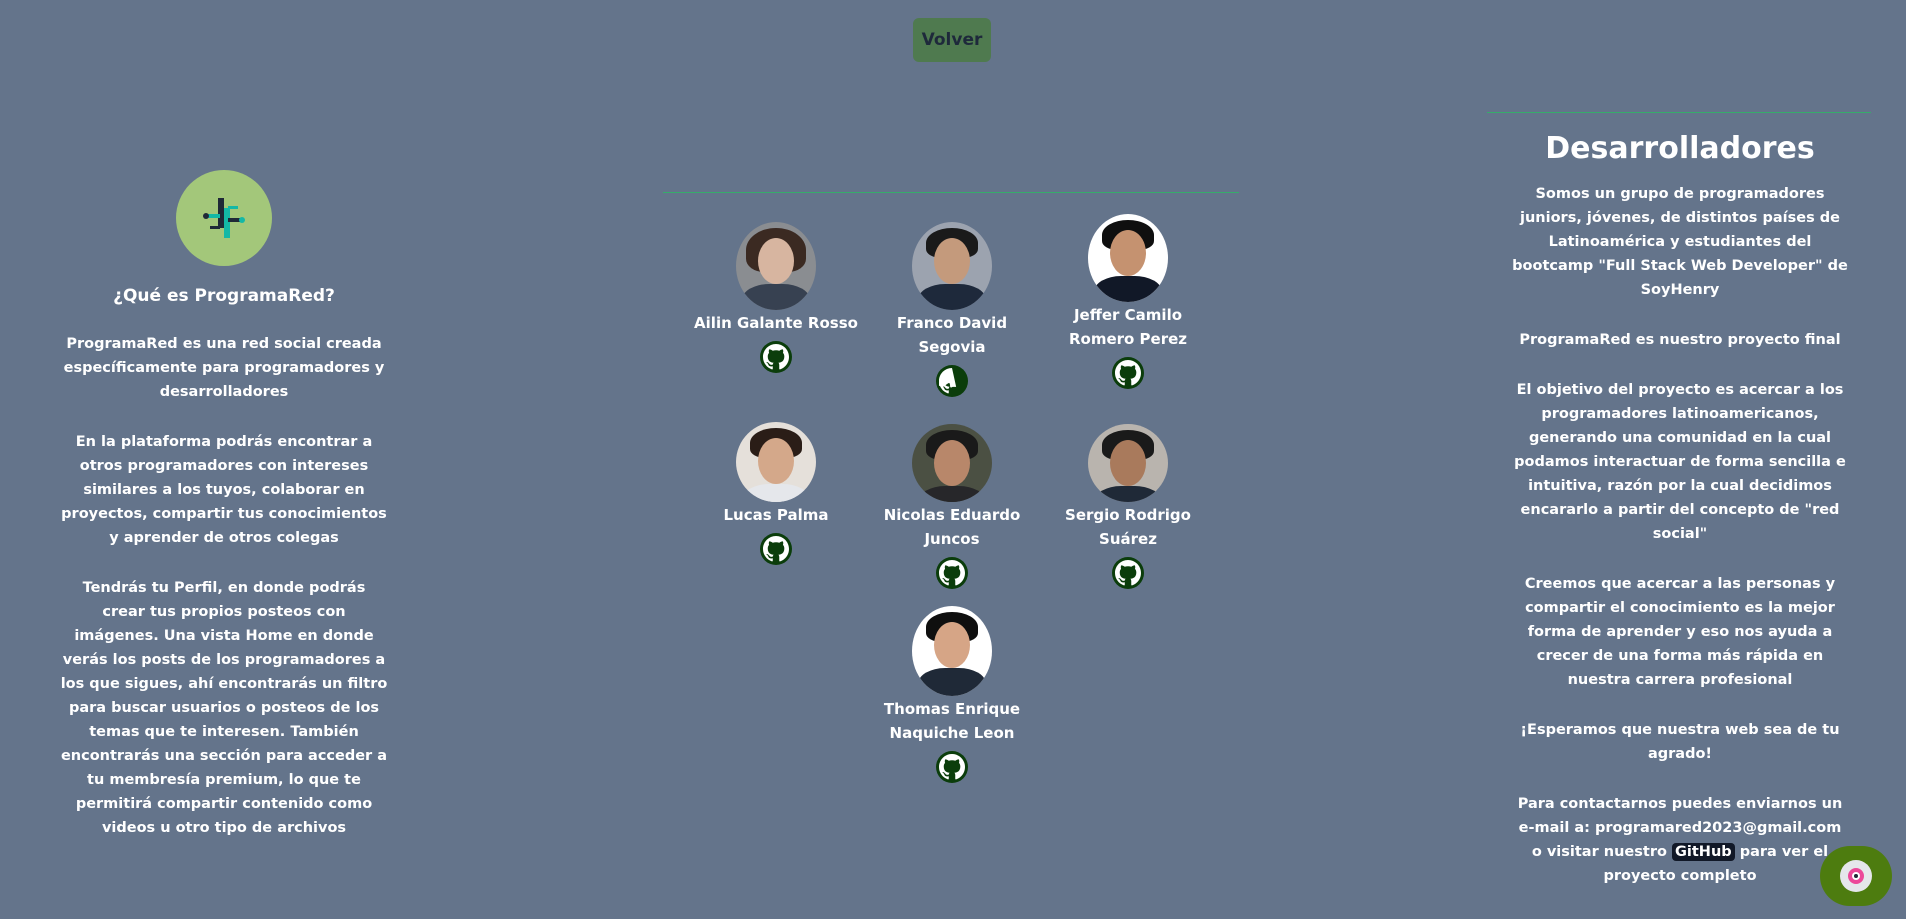  I want to click on developer-name: Franco David Segovia, so click(952, 335).